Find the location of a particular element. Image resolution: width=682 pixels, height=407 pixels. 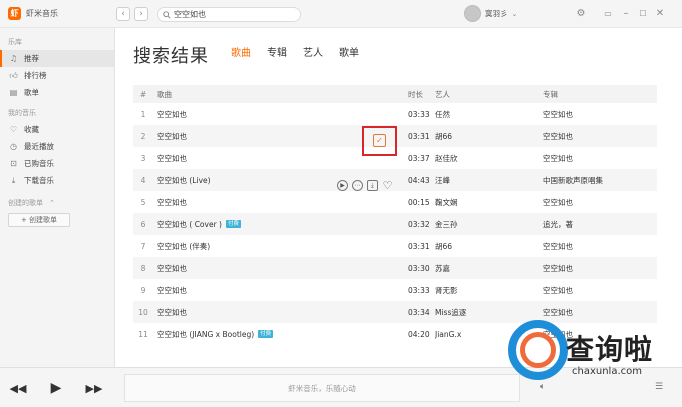

sidebar-item-downloads: ⤓ 下载音乐 is located at coordinates (57, 180).